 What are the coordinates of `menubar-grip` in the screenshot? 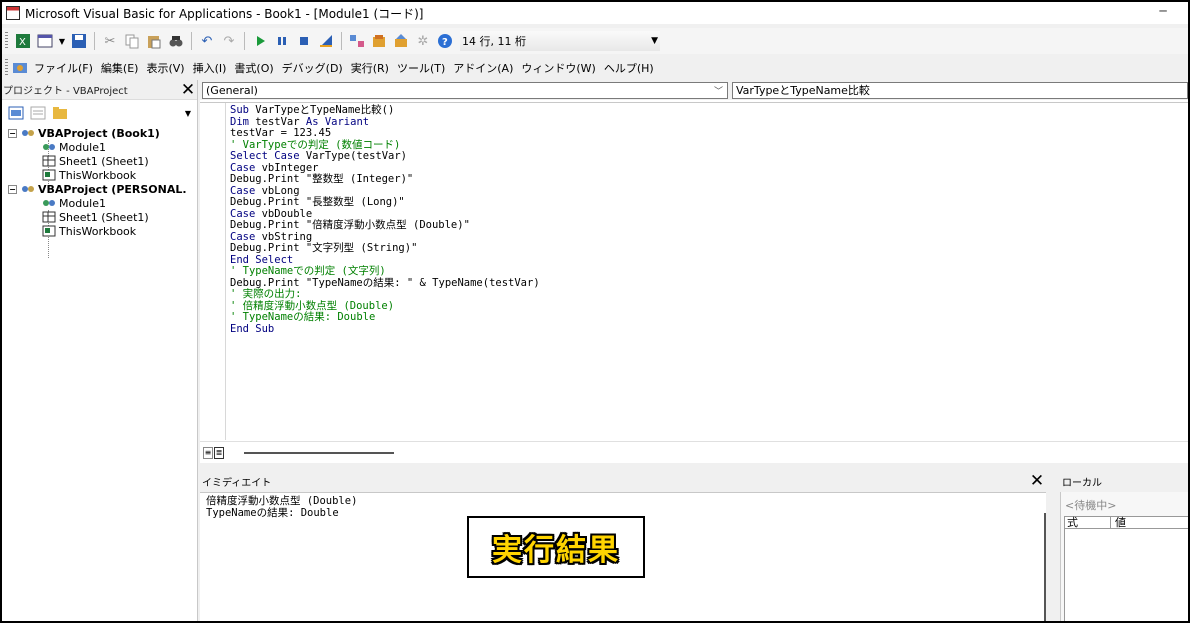 It's located at (6, 68).